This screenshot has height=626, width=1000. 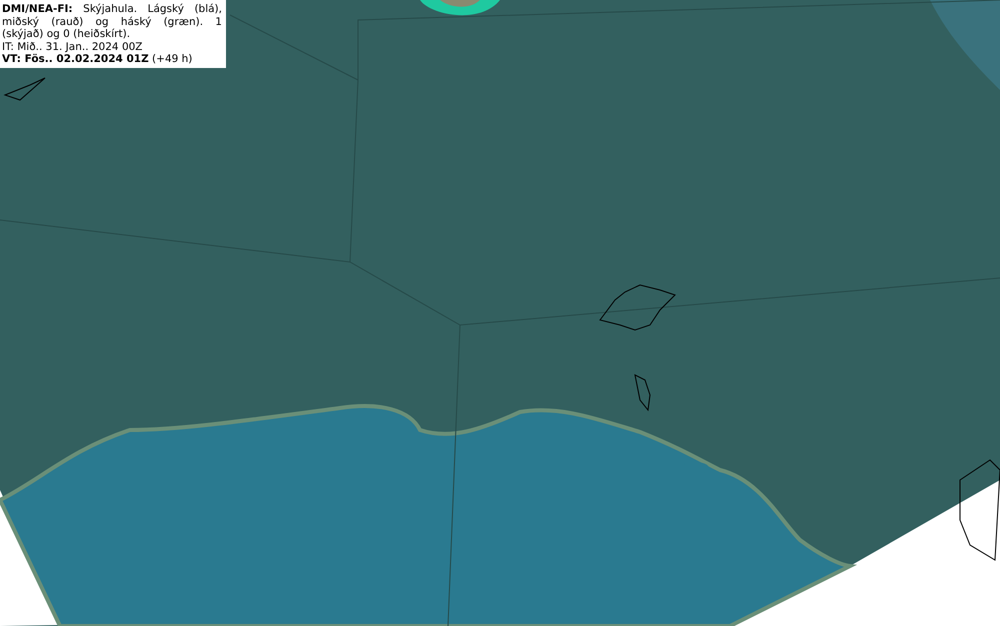 What do you see at coordinates (98, 59) in the screenshot?
I see `valid-time-text: VT: Fös.. 02.02.2024 01Z (+49 h)` at bounding box center [98, 59].